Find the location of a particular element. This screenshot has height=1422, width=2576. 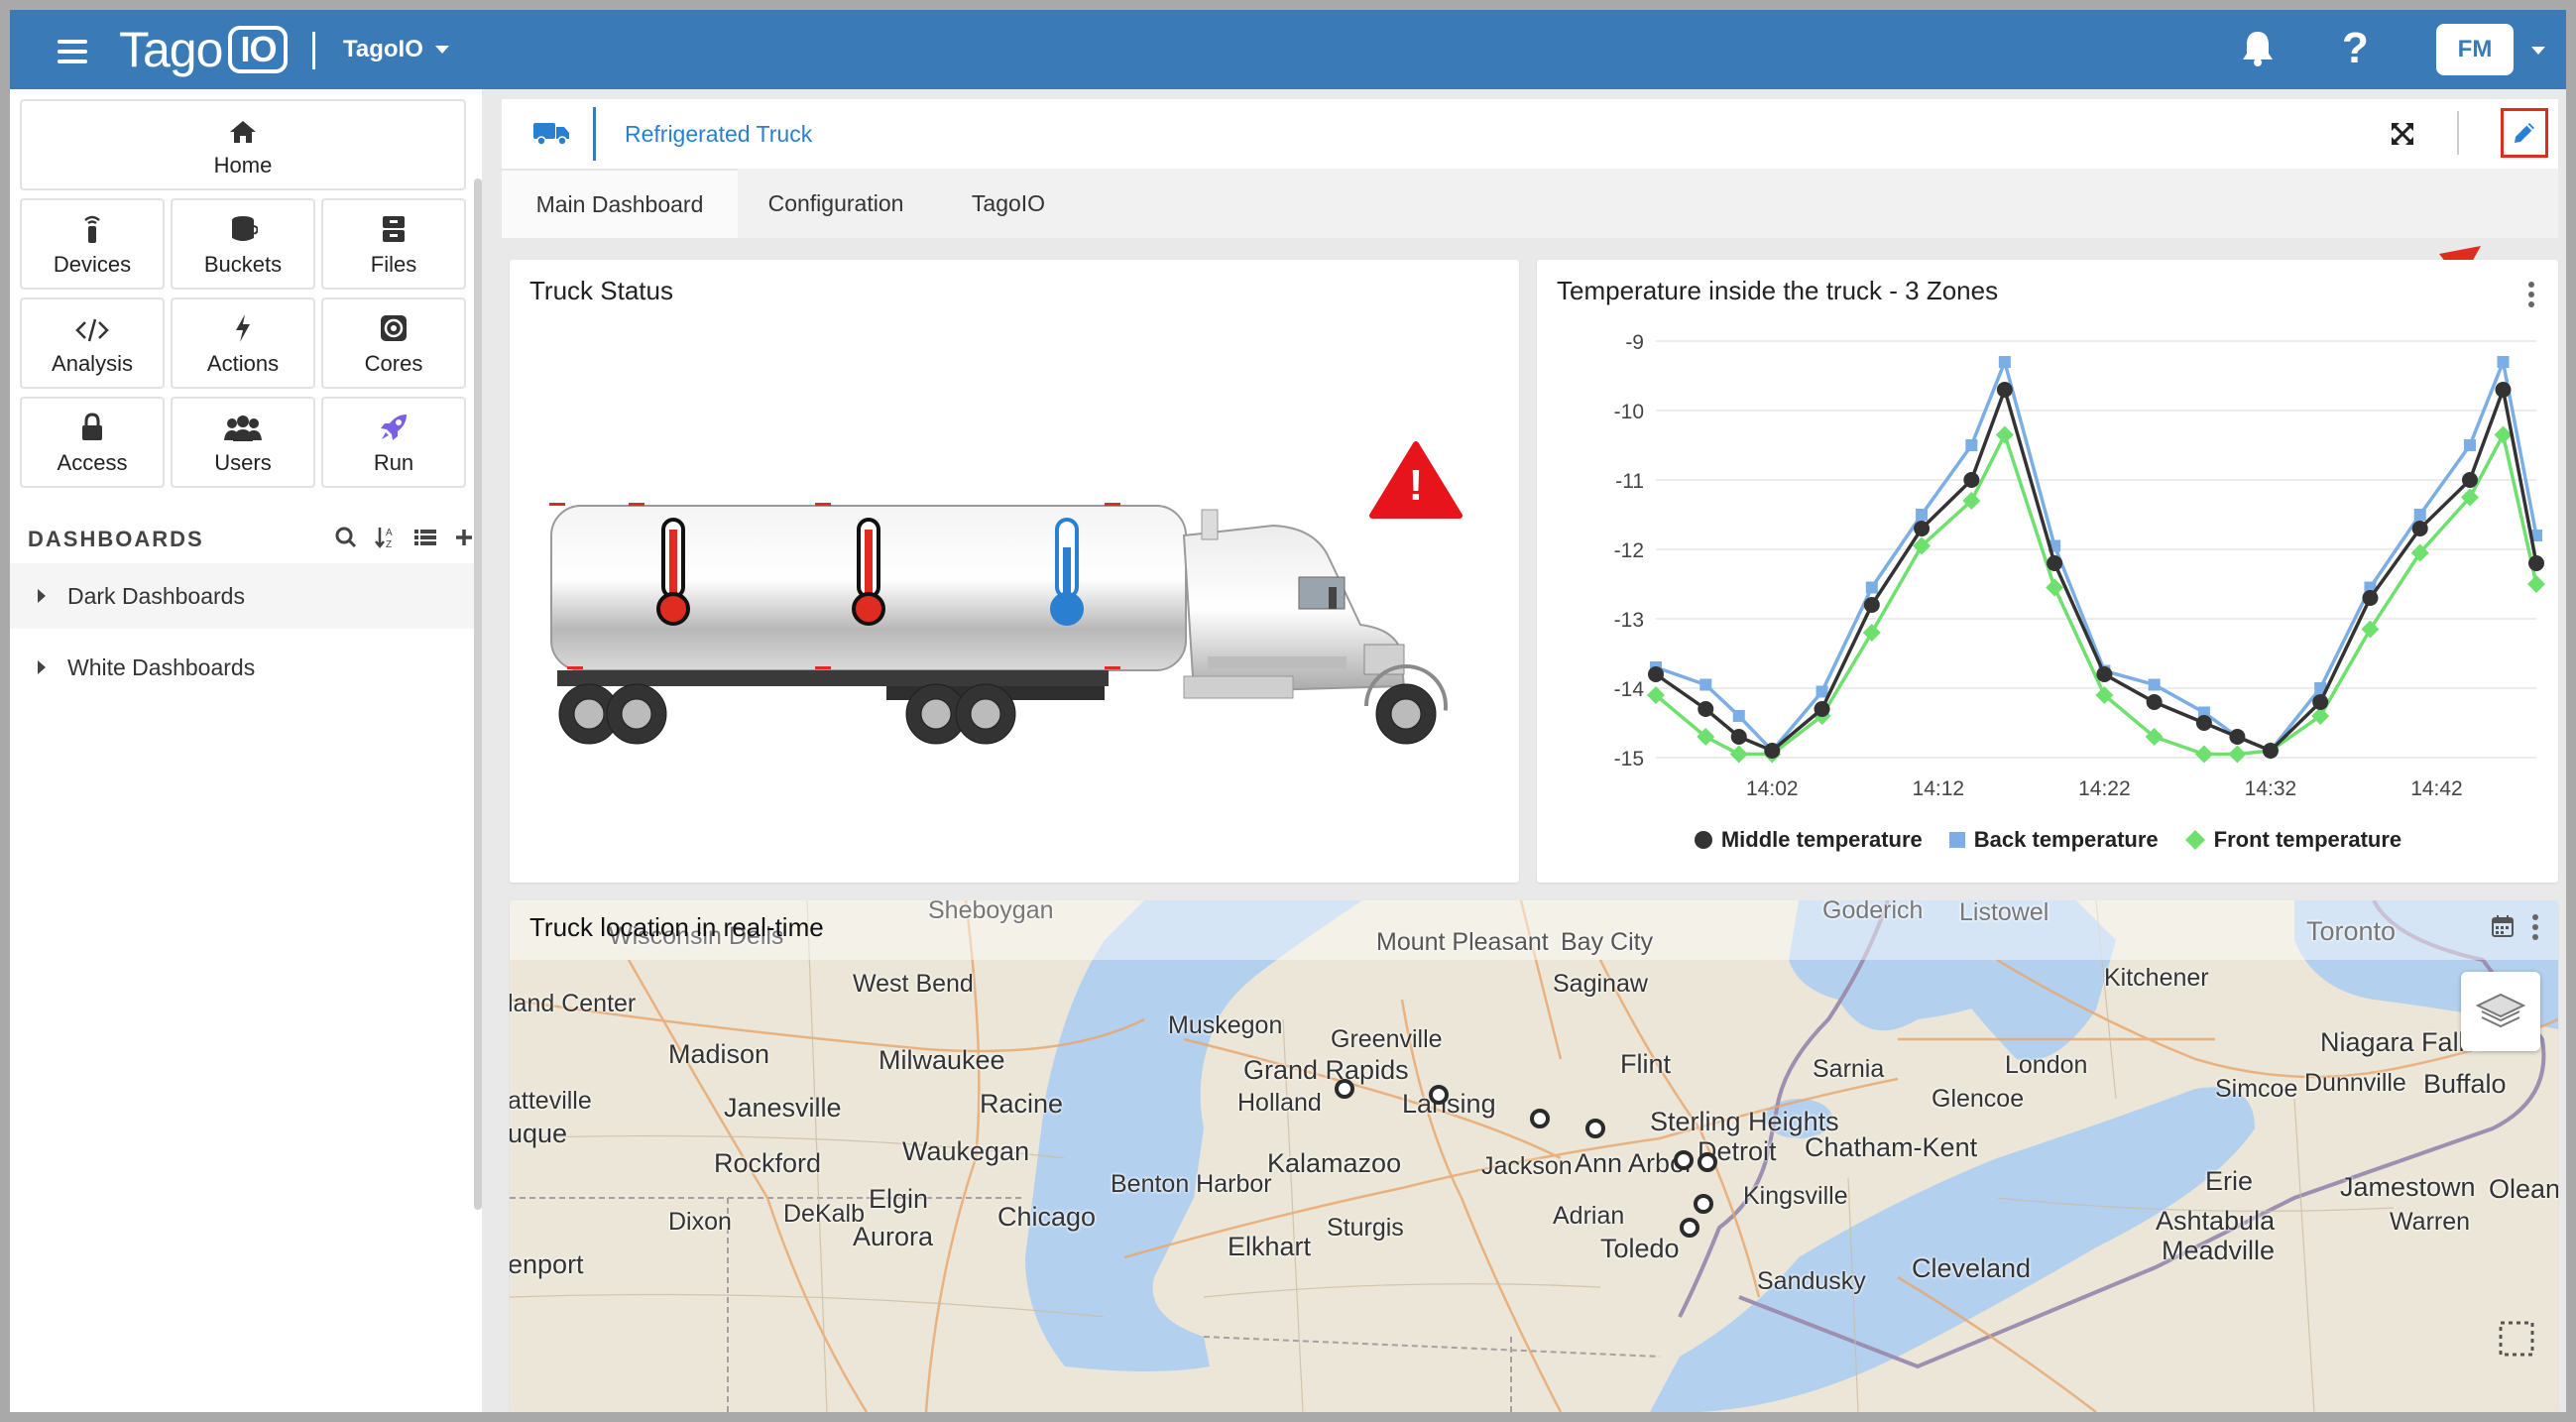

calendar-icon is located at coordinates (2503, 926).